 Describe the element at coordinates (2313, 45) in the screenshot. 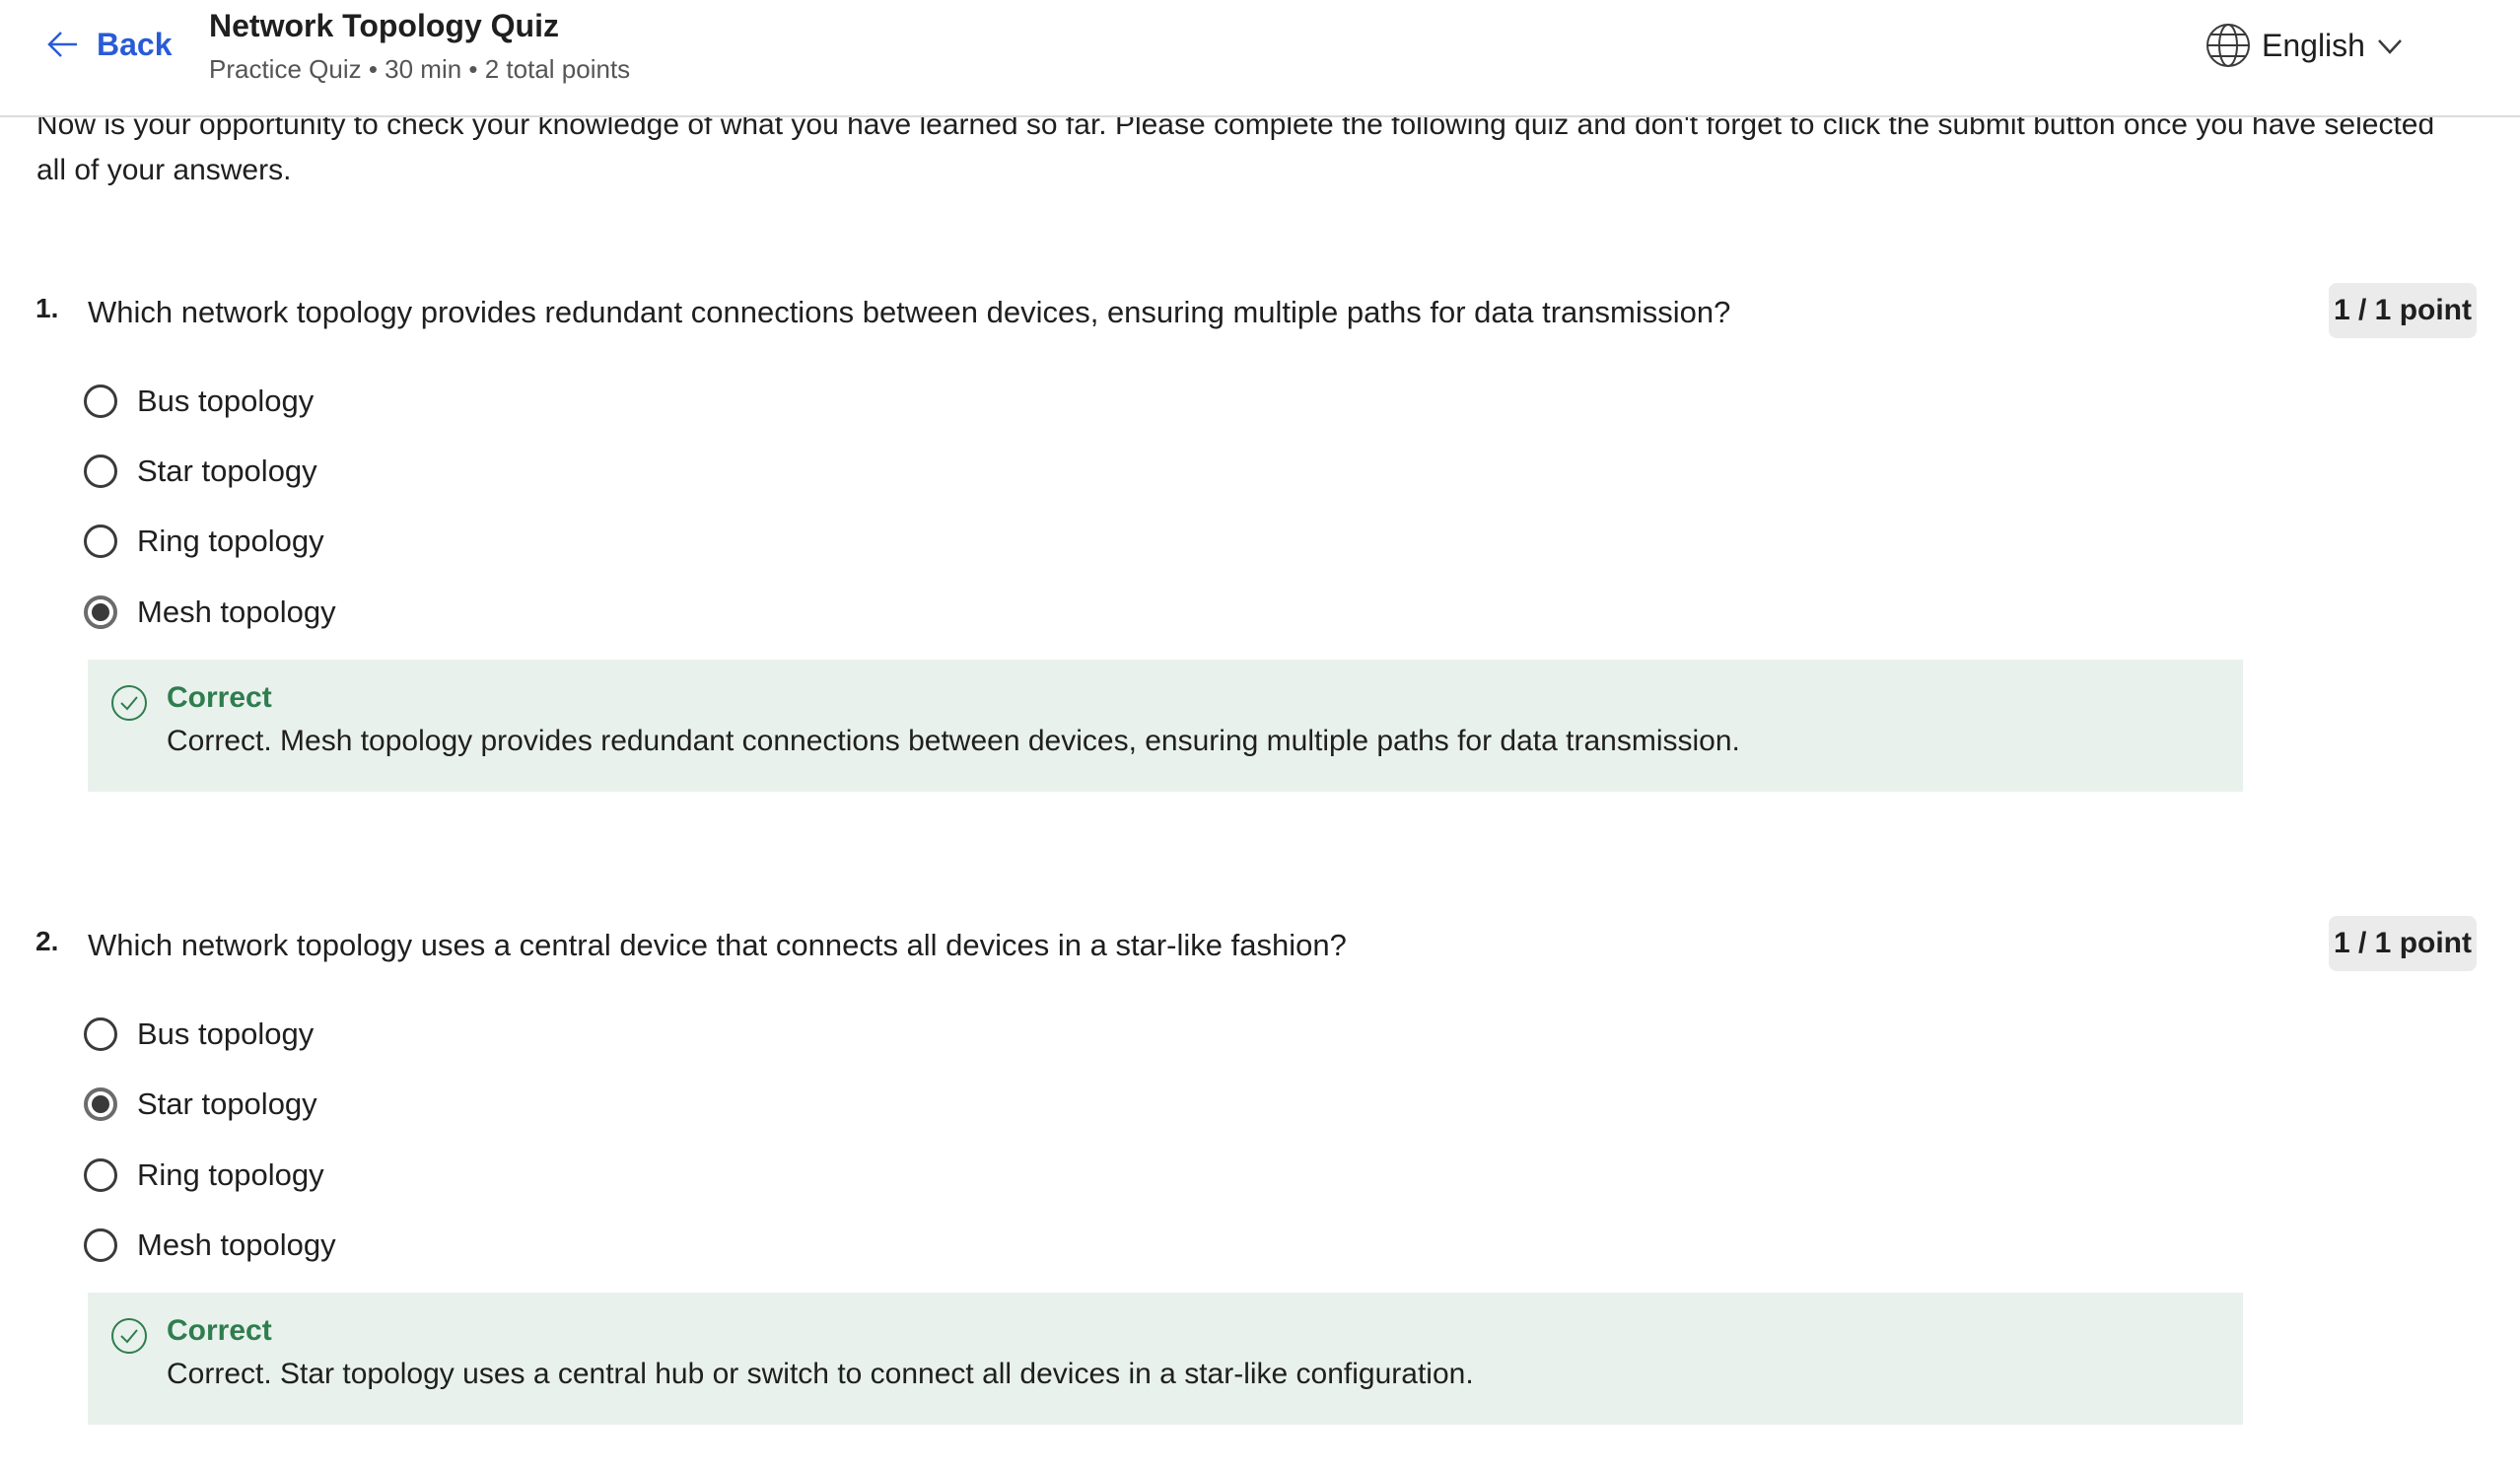

I see `language-label: English` at that location.